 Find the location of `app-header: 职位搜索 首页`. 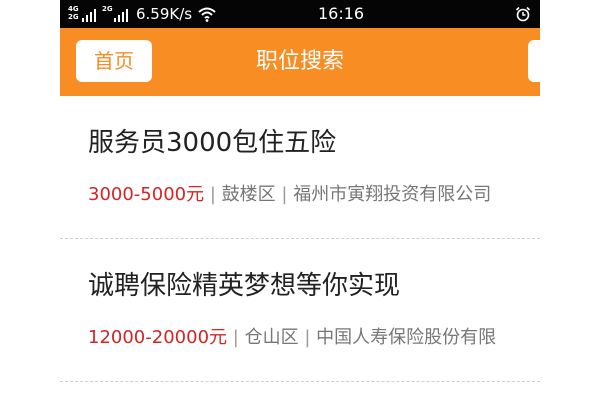

app-header: 职位搜索 首页 is located at coordinates (300, 62).